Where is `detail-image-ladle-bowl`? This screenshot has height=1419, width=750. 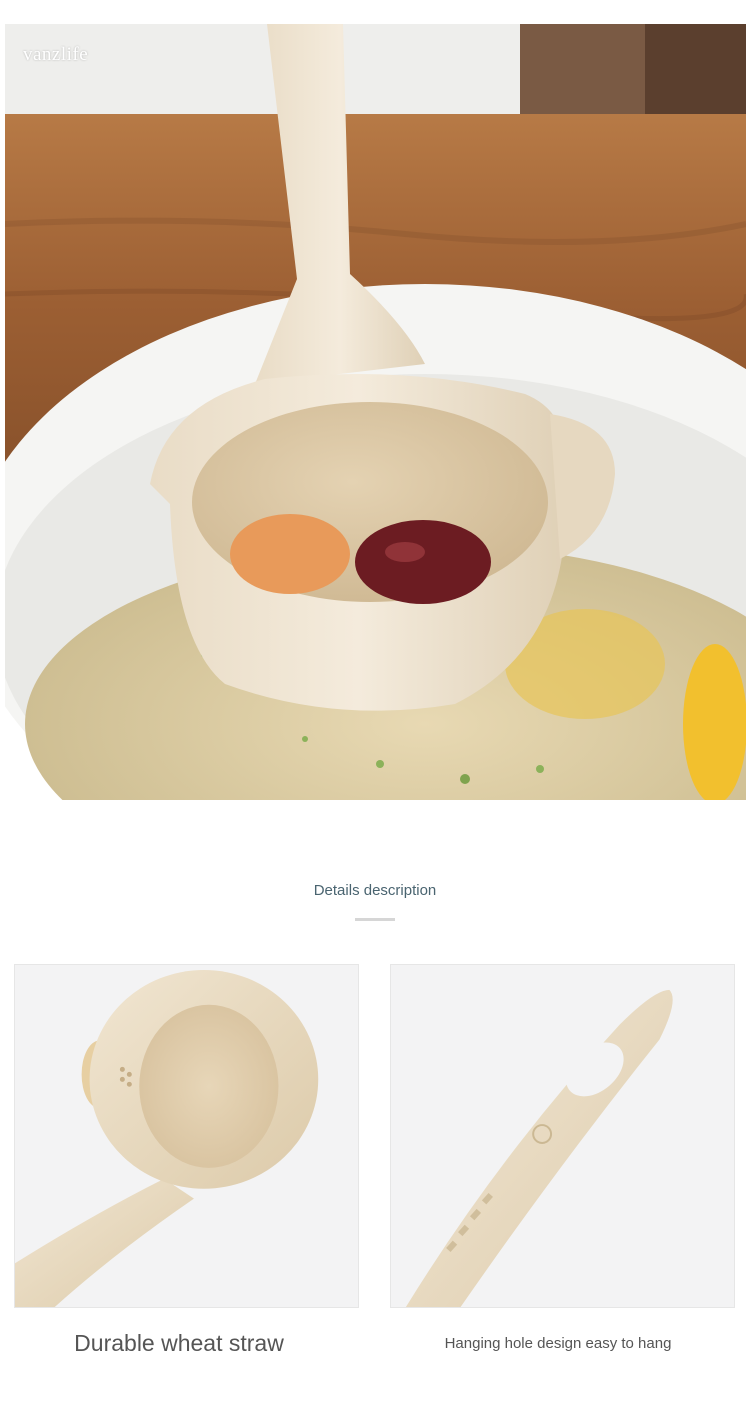 detail-image-ladle-bowl is located at coordinates (186, 1136).